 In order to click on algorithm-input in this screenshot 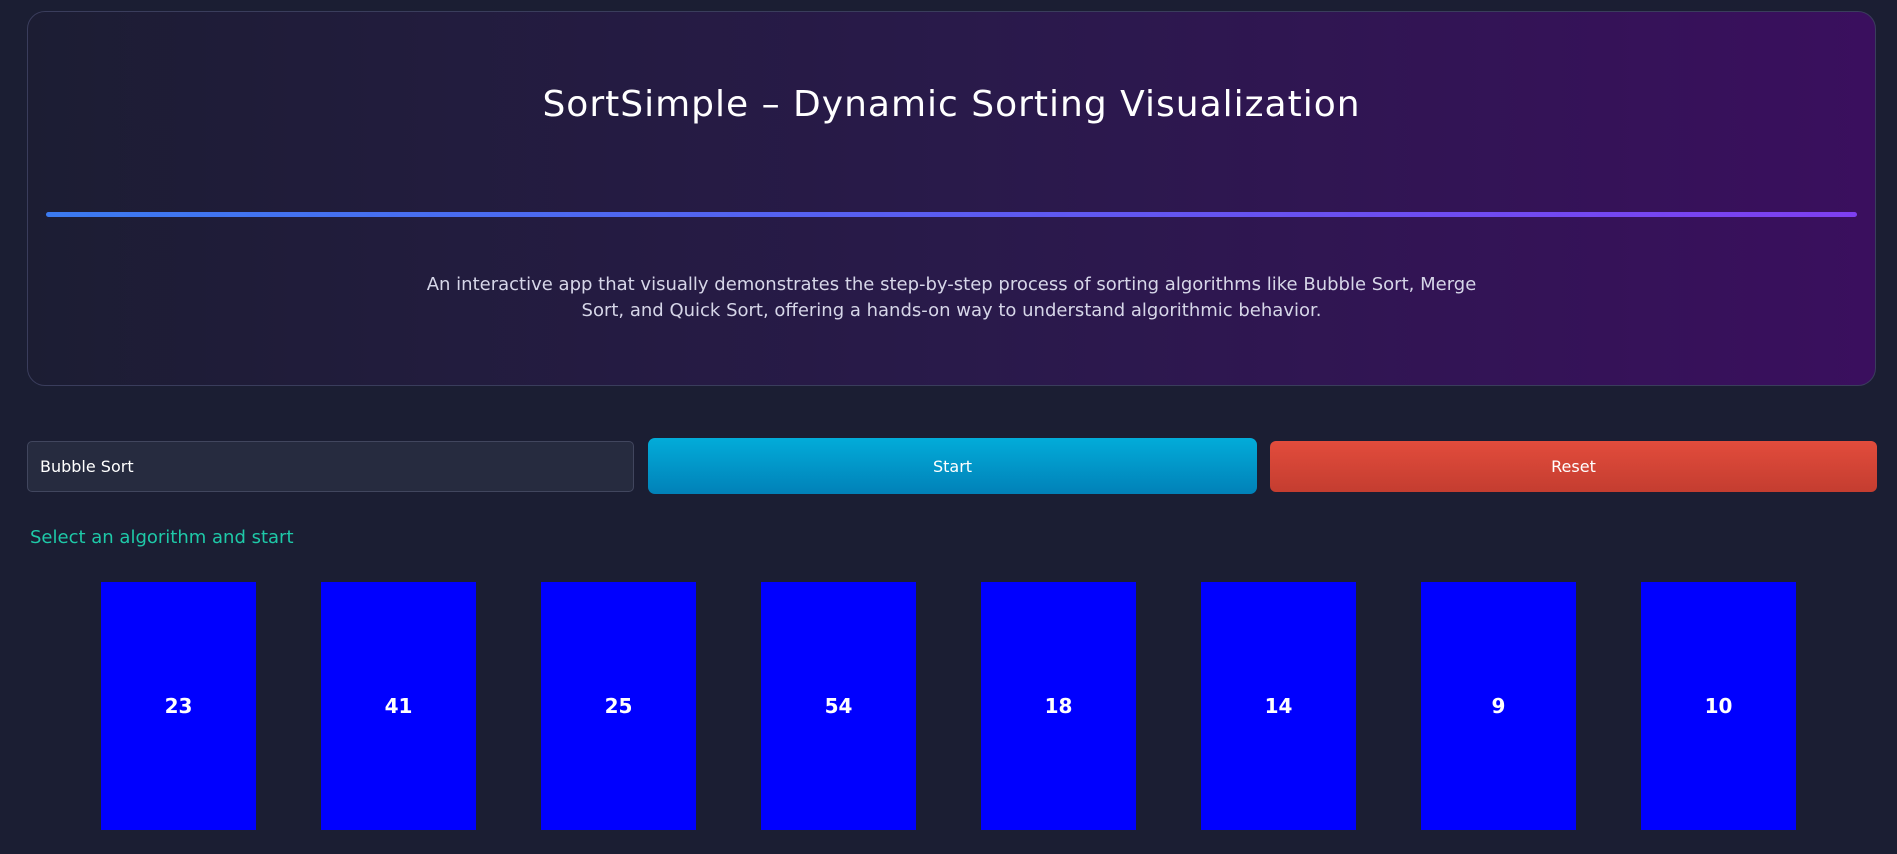, I will do `click(330, 466)`.